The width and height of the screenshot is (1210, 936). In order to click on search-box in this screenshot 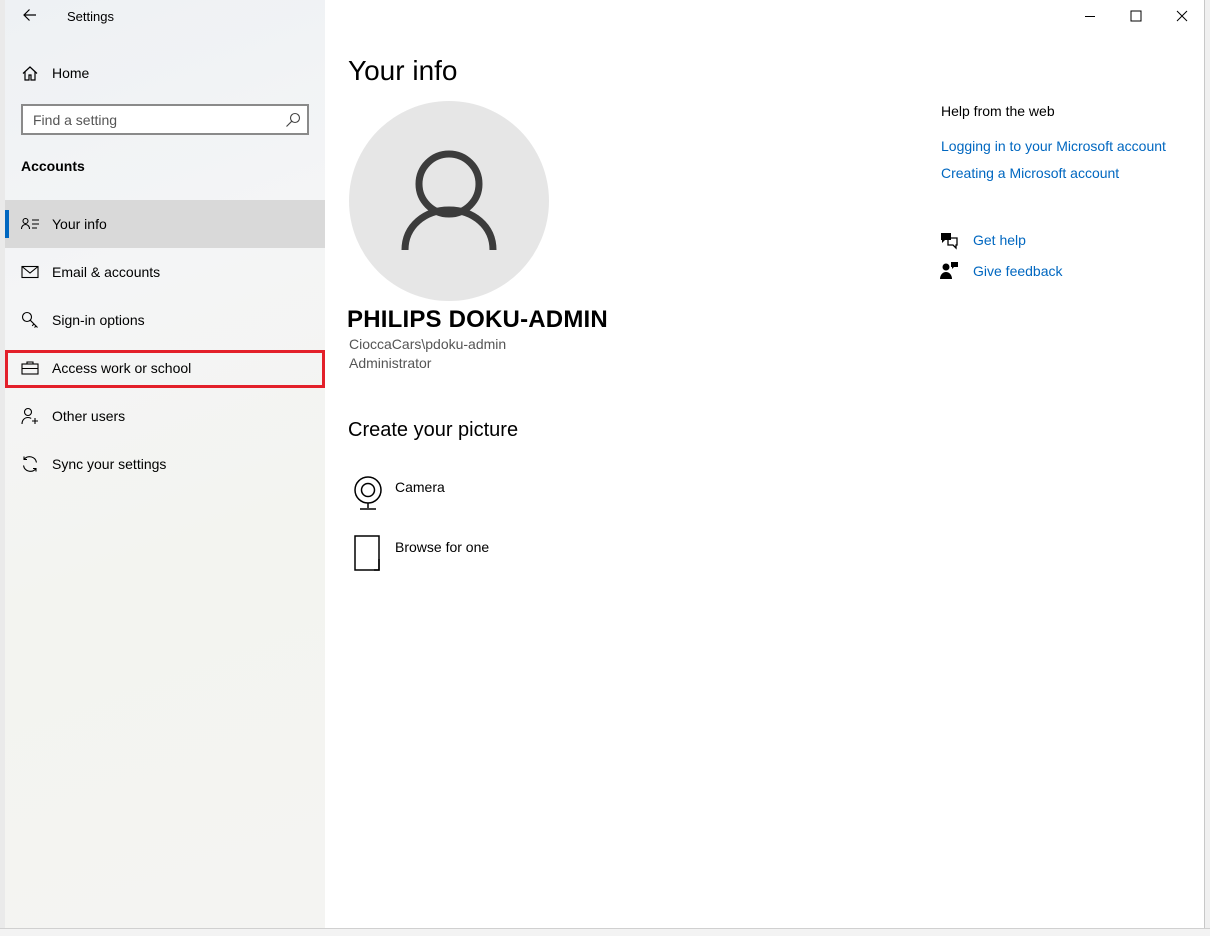, I will do `click(165, 119)`.